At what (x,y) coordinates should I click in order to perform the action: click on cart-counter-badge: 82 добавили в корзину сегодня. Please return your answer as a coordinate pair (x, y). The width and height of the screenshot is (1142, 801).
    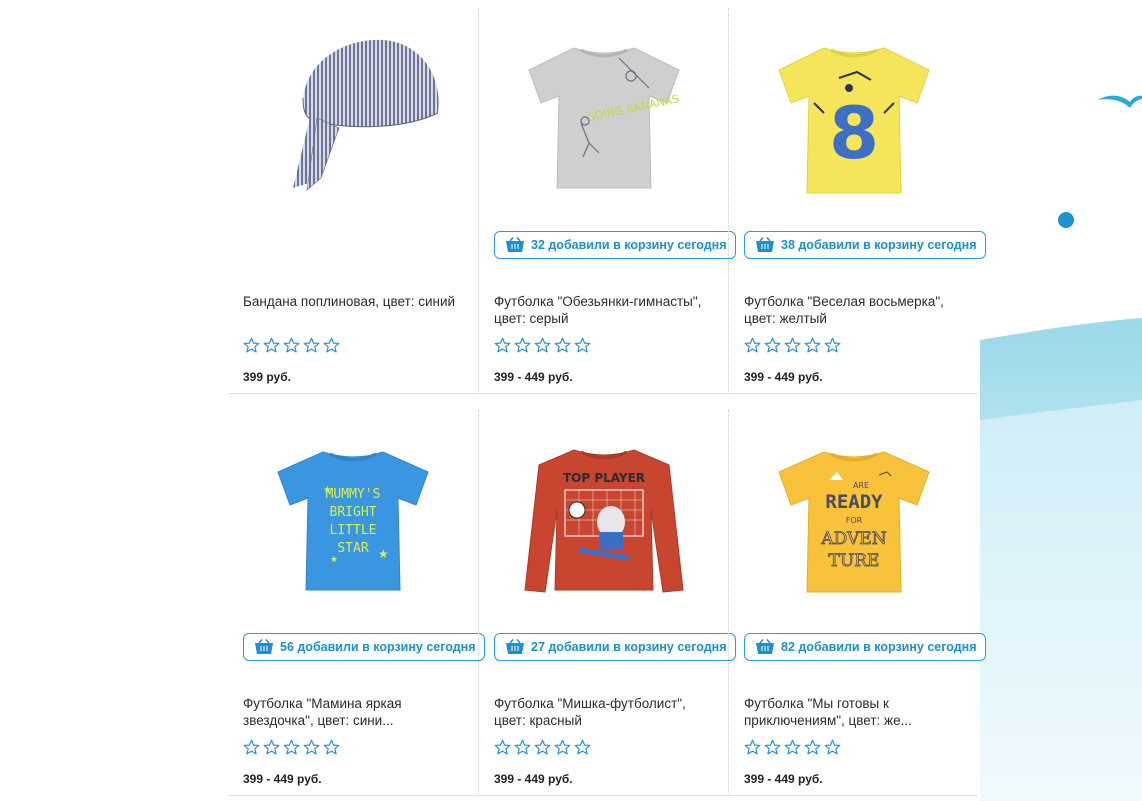
    Looking at the image, I should click on (865, 647).